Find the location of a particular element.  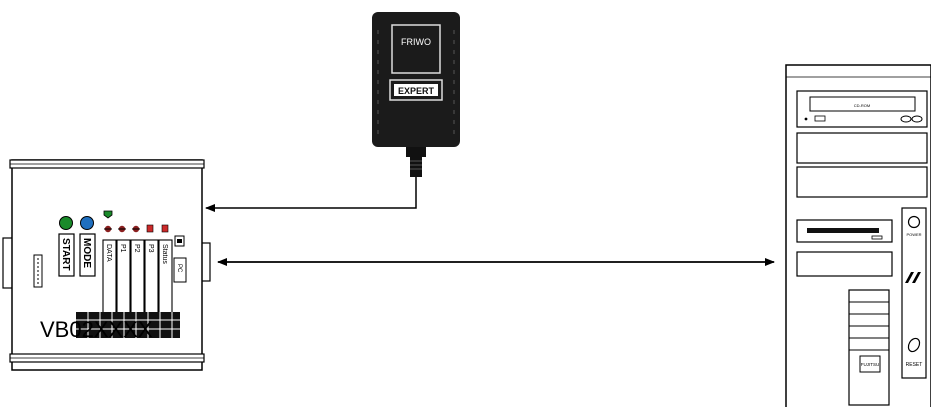

device-side-label: PC is located at coordinates (179, 268).